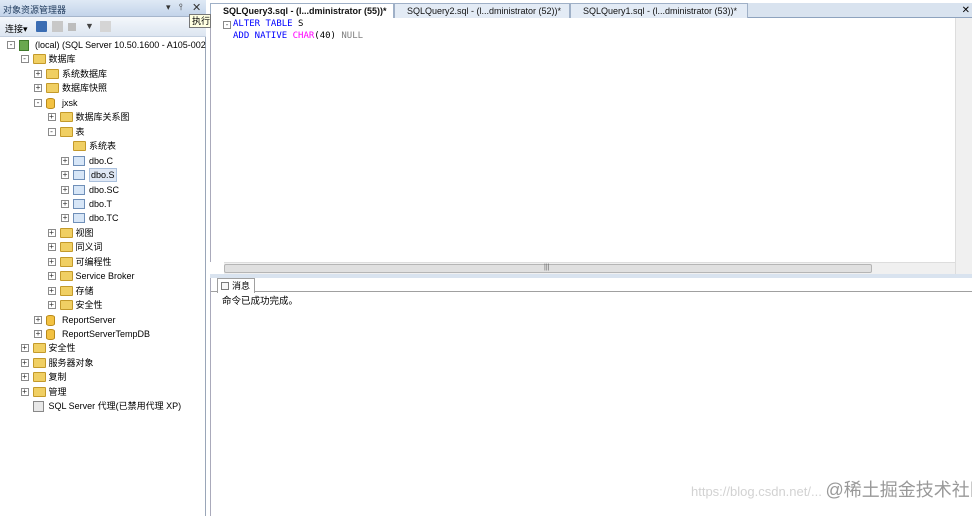 This screenshot has width=972, height=516. I want to click on tree-item: + 服务器对象, so click(103, 363).